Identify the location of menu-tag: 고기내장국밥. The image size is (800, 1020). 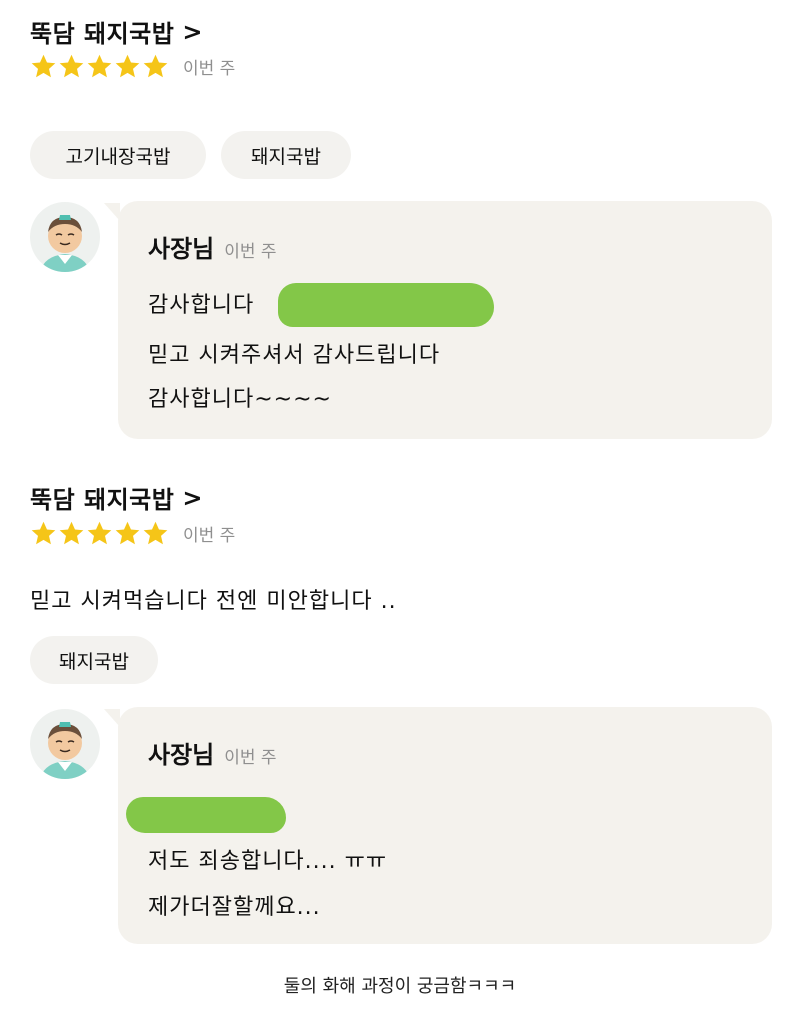
(118, 155).